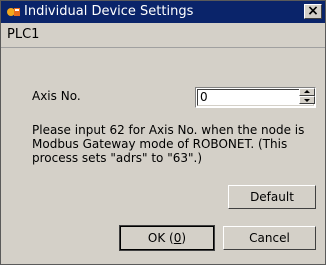 This screenshot has width=326, height=265. What do you see at coordinates (272, 197) in the screenshot?
I see `default-button: Default` at bounding box center [272, 197].